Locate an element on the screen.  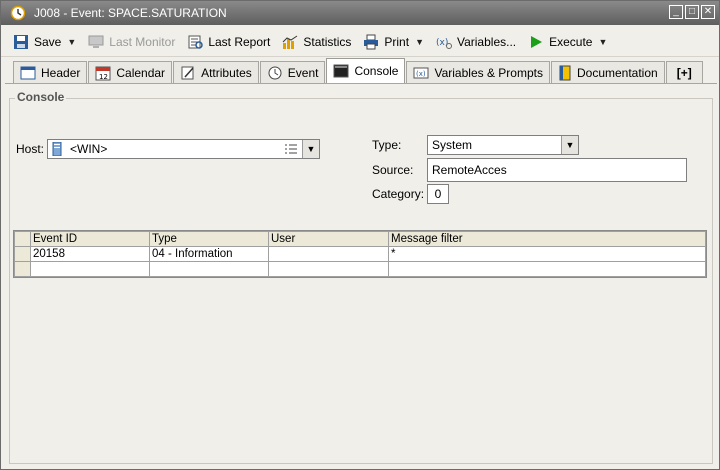
table-row: 20158 04 - Information * is located at coordinates (360, 254).